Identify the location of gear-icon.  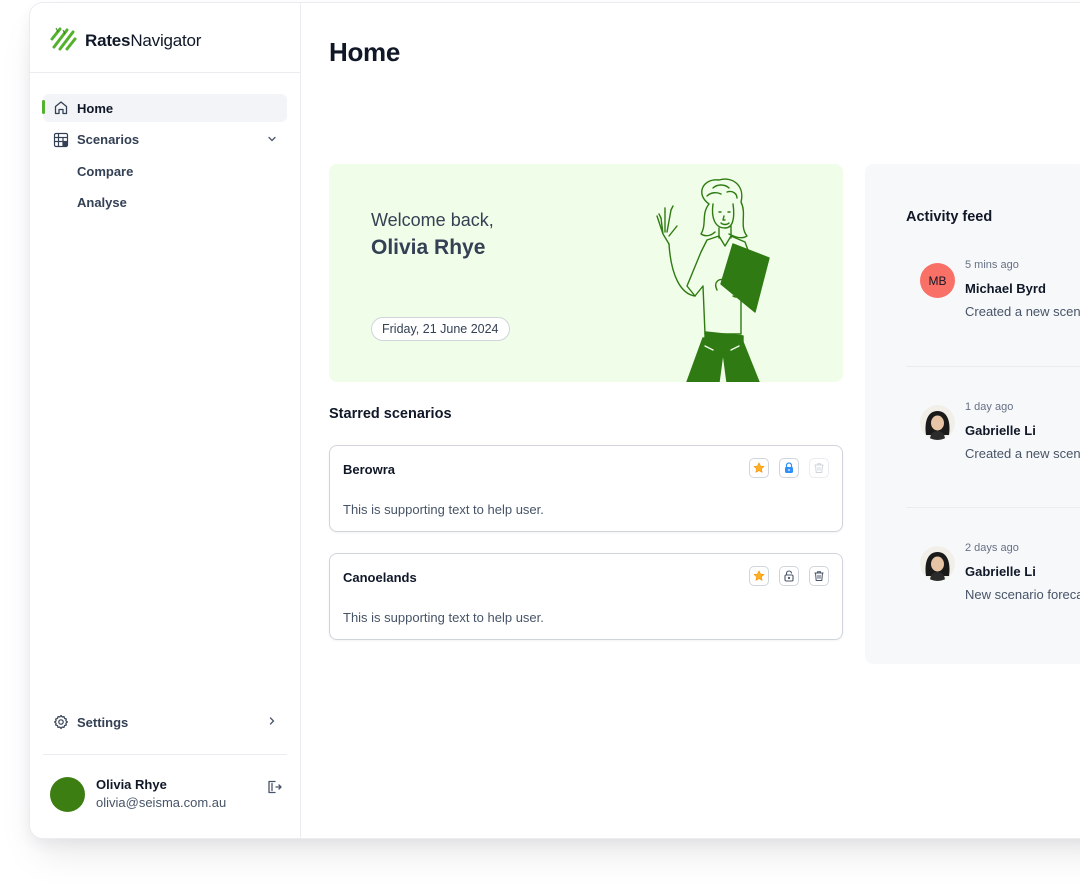
(61, 722).